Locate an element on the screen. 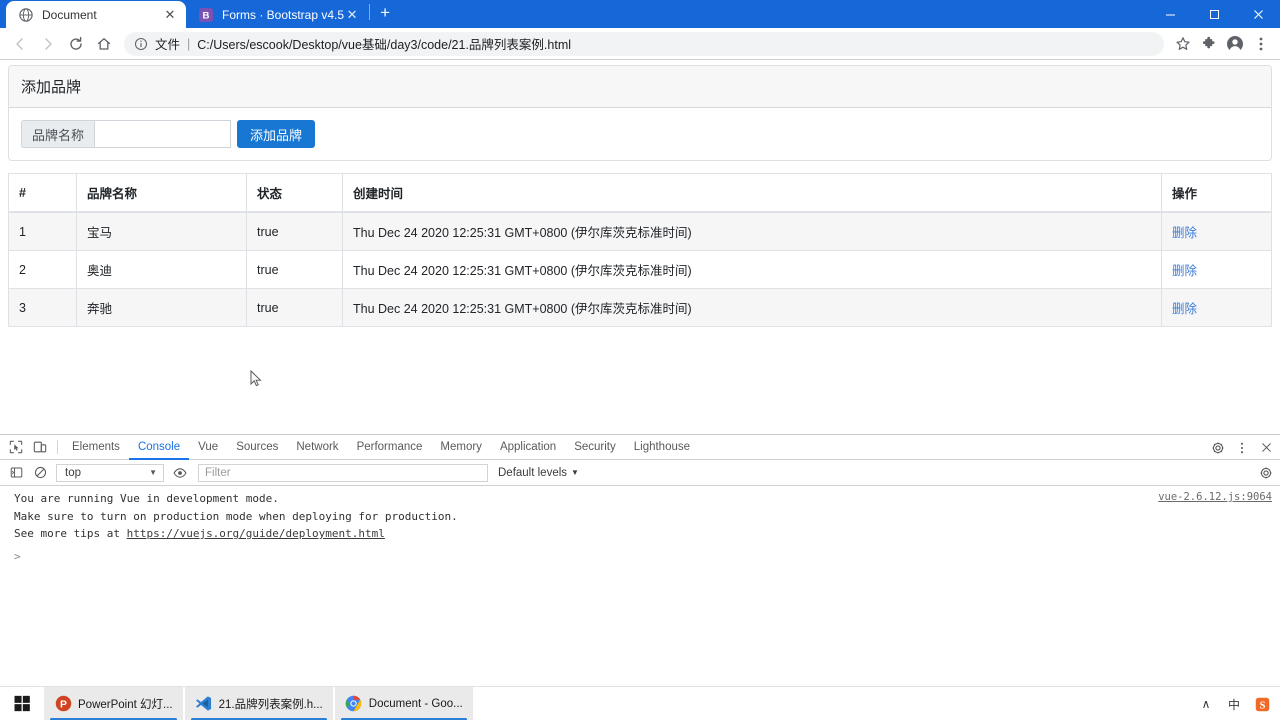  console-context-value: top is located at coordinates (73, 472).